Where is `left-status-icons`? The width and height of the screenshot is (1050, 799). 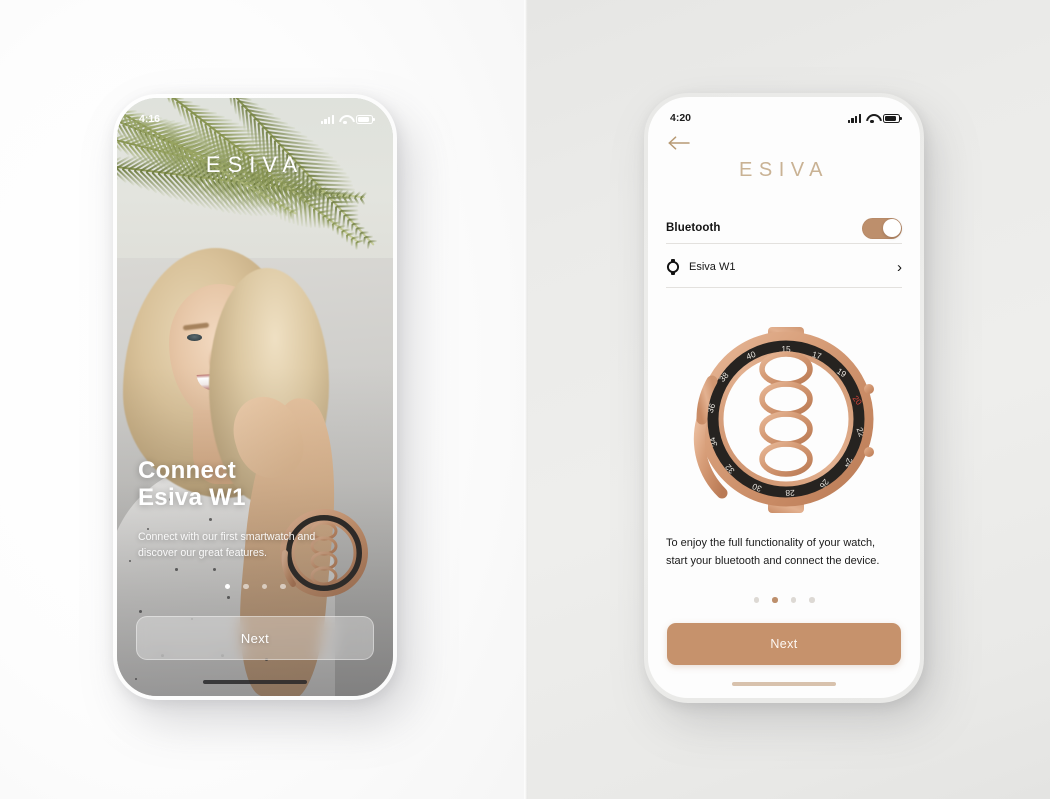
left-status-icons is located at coordinates (347, 119).